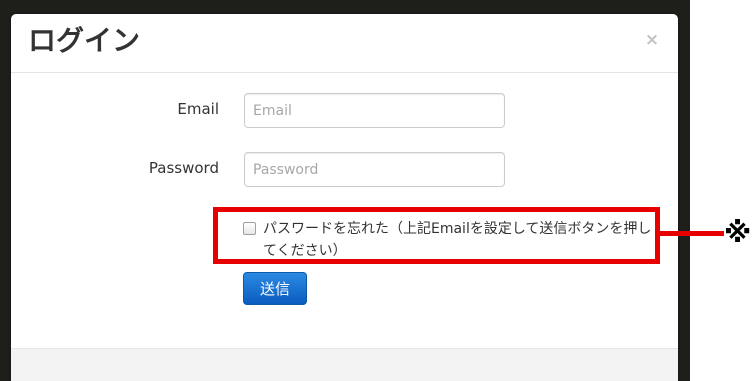 The width and height of the screenshot is (752, 381). What do you see at coordinates (275, 288) in the screenshot?
I see `submit-button: 送信` at bounding box center [275, 288].